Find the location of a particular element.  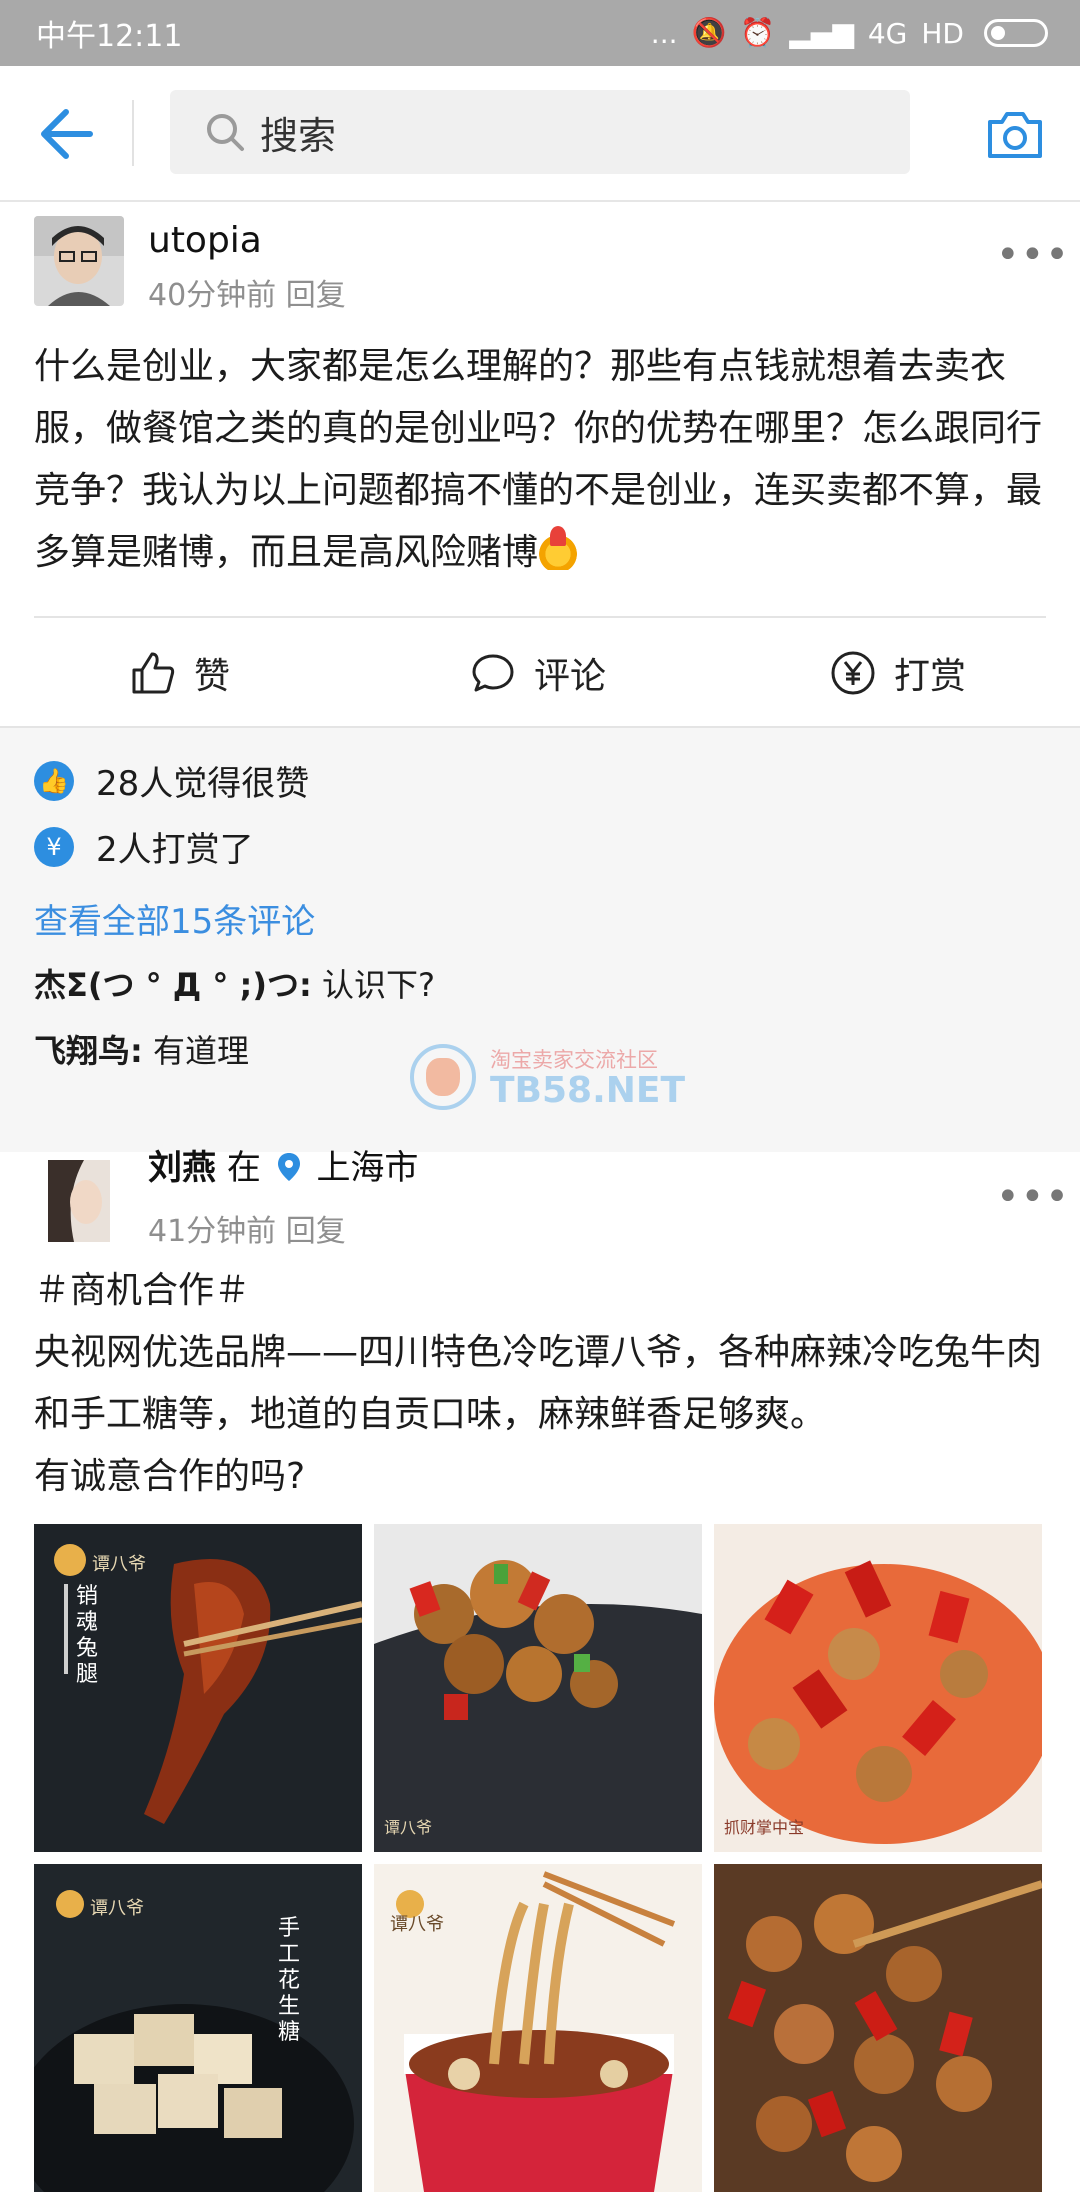

likes-text: 28人觉得很赞 is located at coordinates (203, 784).